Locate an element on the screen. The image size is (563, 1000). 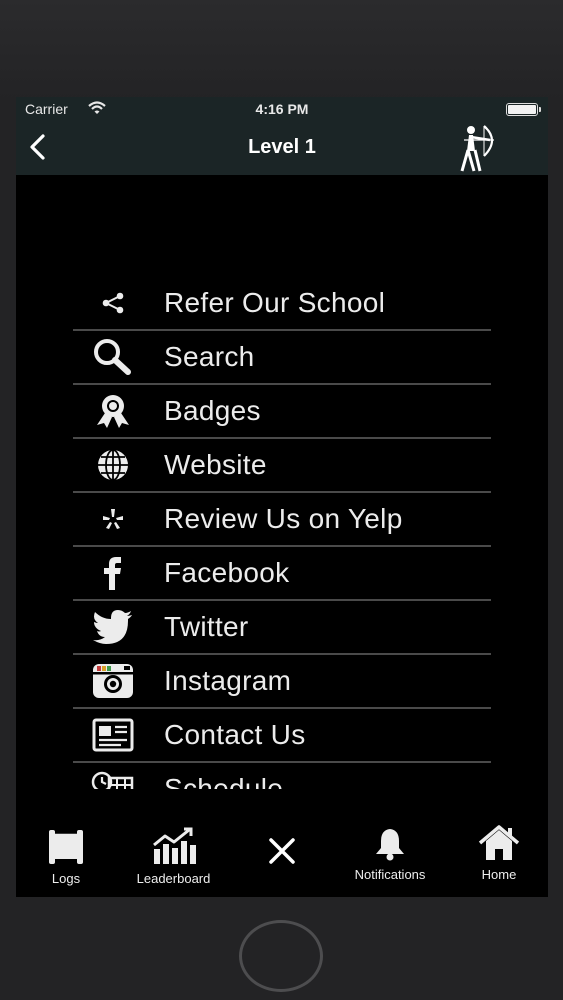
menu-item-refer-our-school: Refer Our School is located at coordinates (282, 304).